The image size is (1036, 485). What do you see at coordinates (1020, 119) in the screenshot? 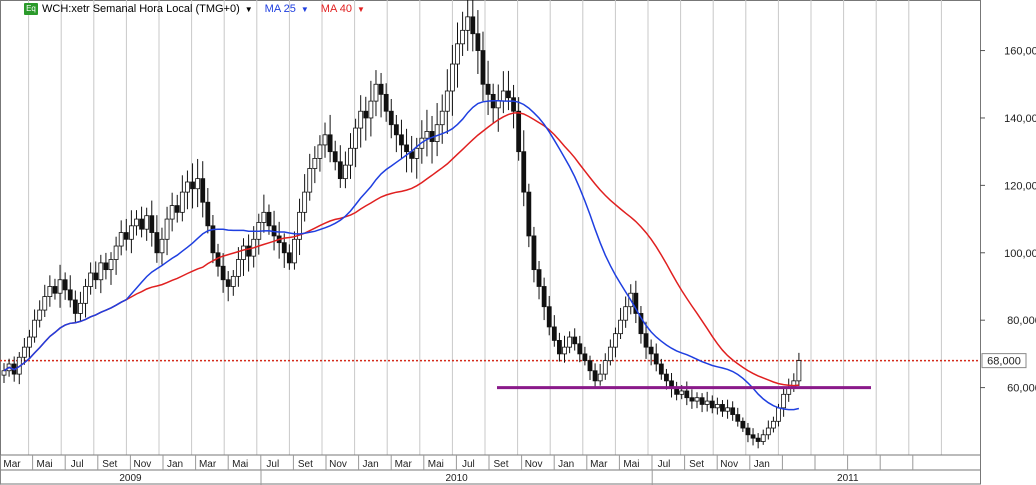
I see `y-tick-label: 140,000` at bounding box center [1020, 119].